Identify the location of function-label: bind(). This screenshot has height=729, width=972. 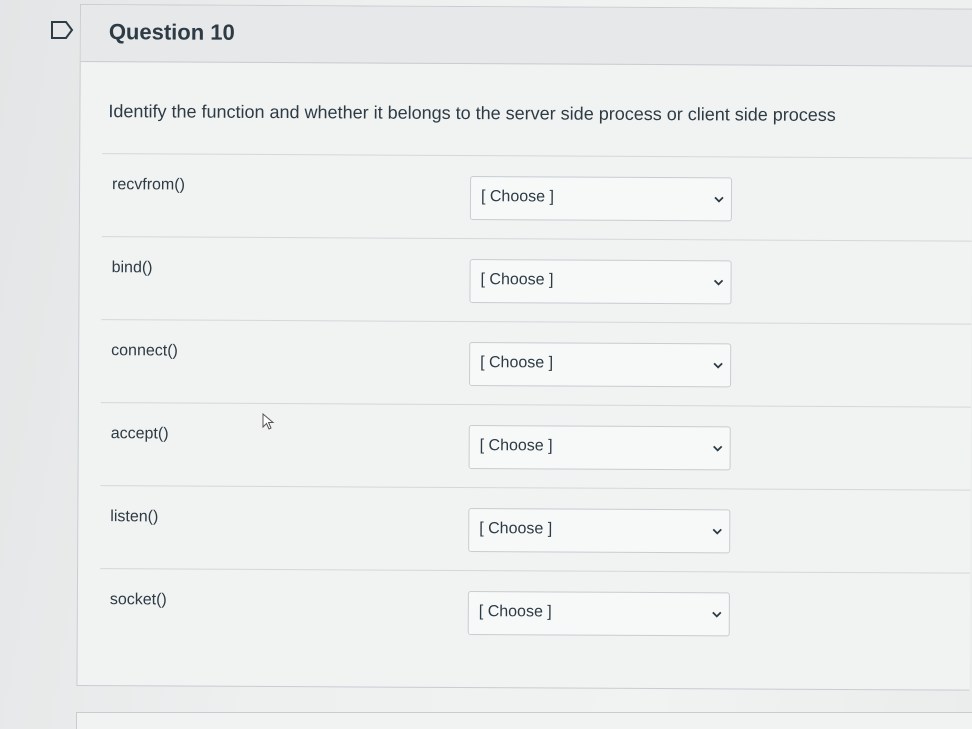
(132, 268).